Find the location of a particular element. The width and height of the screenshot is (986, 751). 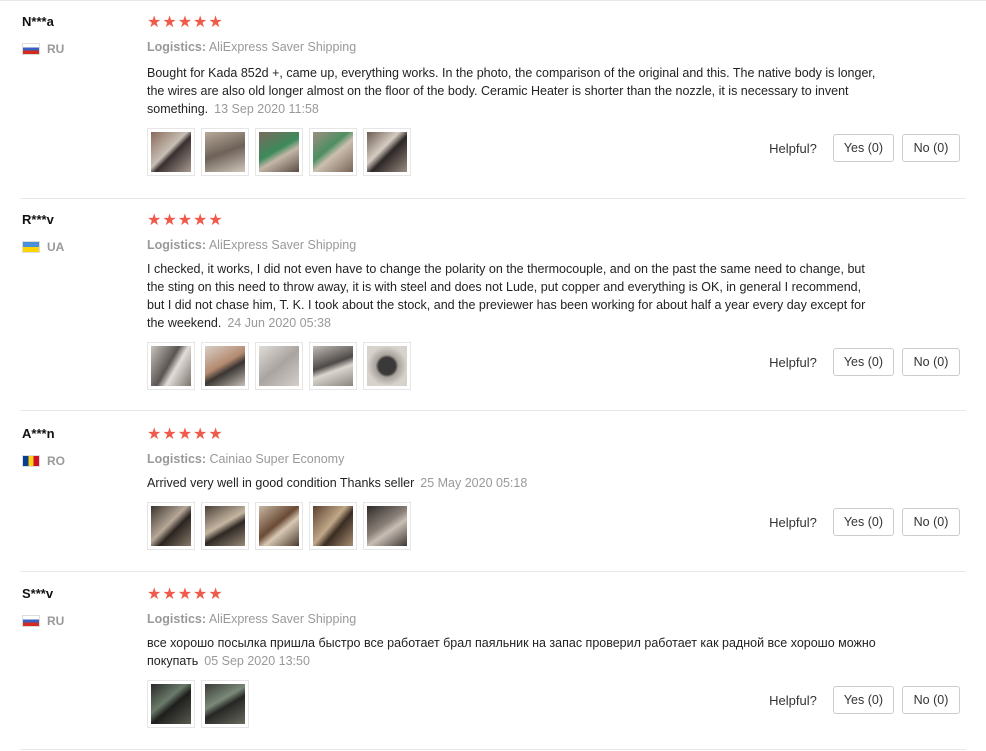

review-date: 25 May 2020 05:18 is located at coordinates (474, 483).